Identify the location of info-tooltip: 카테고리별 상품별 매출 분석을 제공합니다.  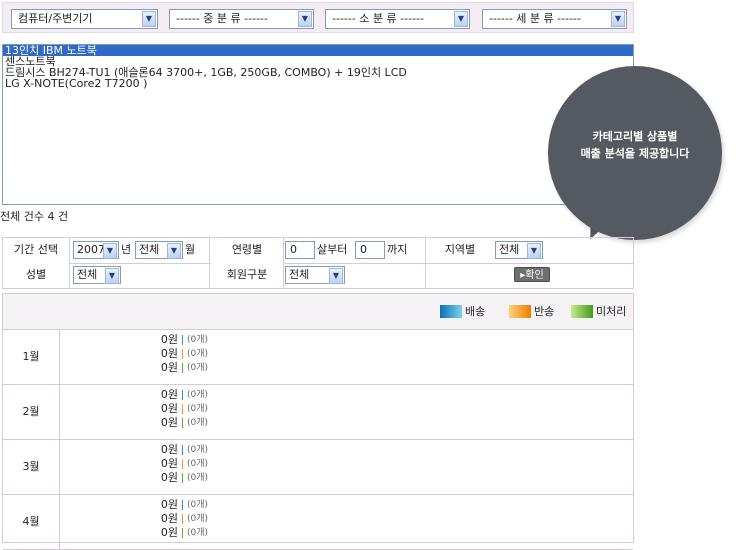
(635, 153).